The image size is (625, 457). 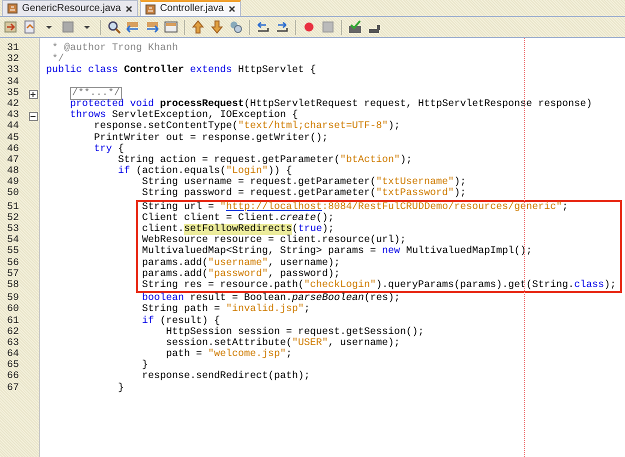 What do you see at coordinates (12, 286) in the screenshot?
I see `line-number: 58` at bounding box center [12, 286].